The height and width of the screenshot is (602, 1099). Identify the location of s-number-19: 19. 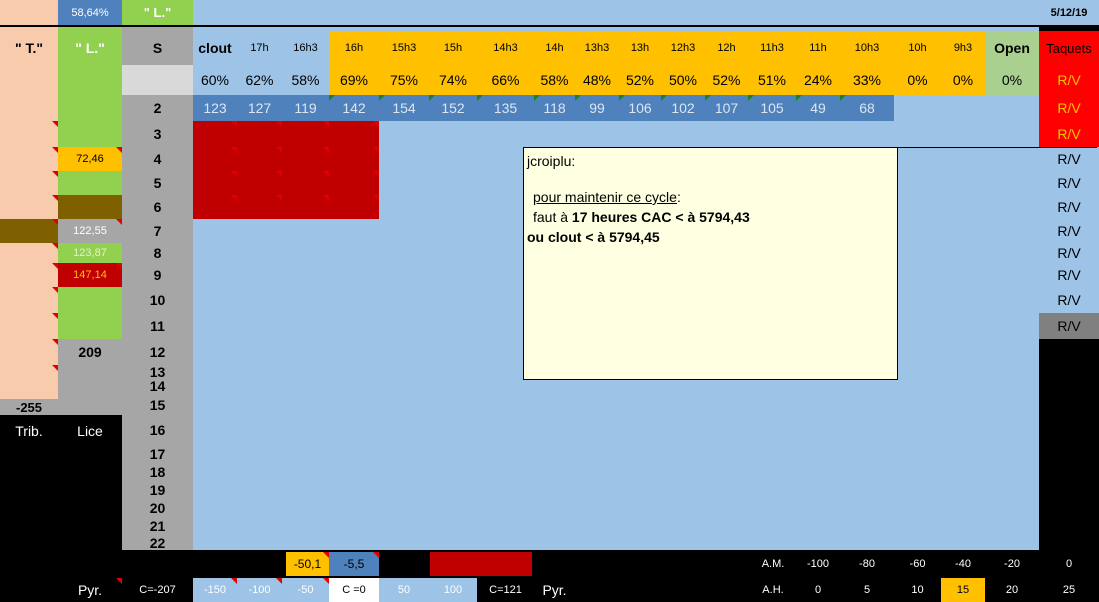
(157, 490).